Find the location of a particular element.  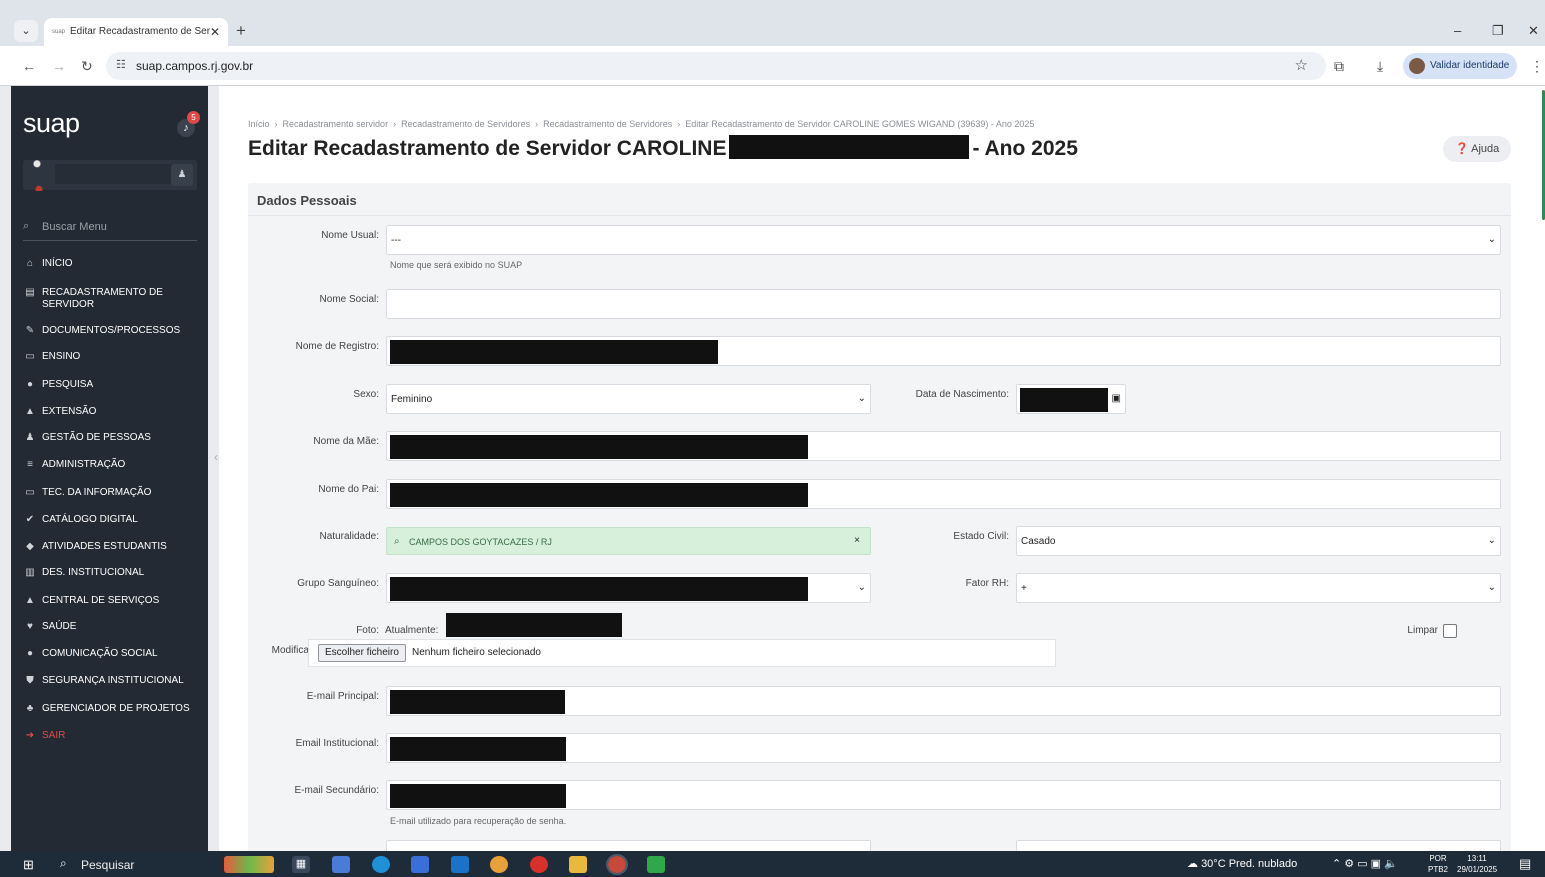

widget-decoration-icon is located at coordinates (249, 864).